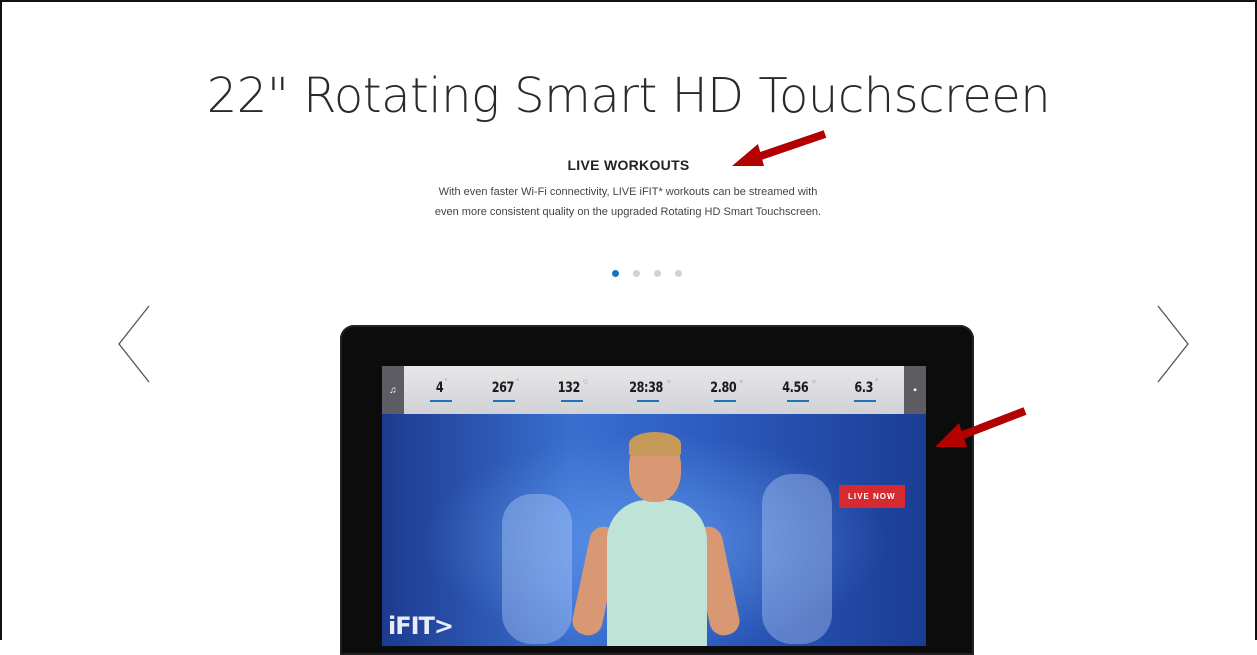 This screenshot has width=1257, height=655. Describe the element at coordinates (656, 539) in the screenshot. I see `instructor-image` at that location.